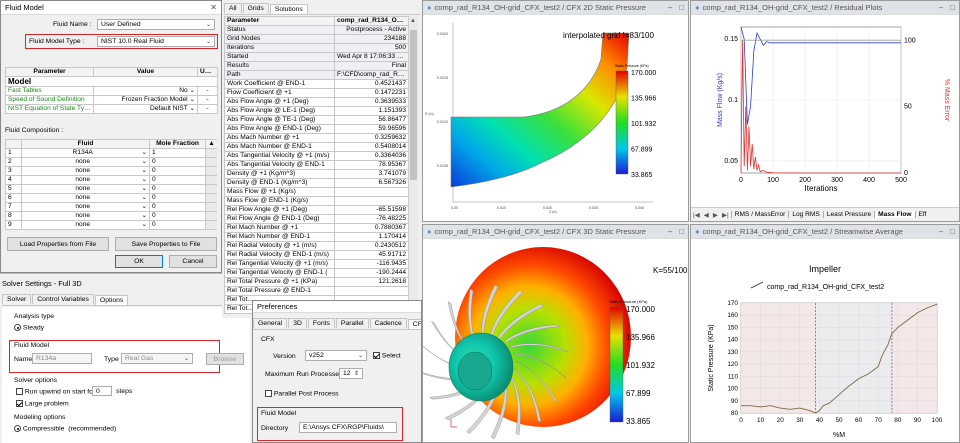 The width and height of the screenshot is (960, 443). What do you see at coordinates (316, 84) in the screenshot?
I see `table-row: Work Coefficient @ END-1 0.4521437` at bounding box center [316, 84].